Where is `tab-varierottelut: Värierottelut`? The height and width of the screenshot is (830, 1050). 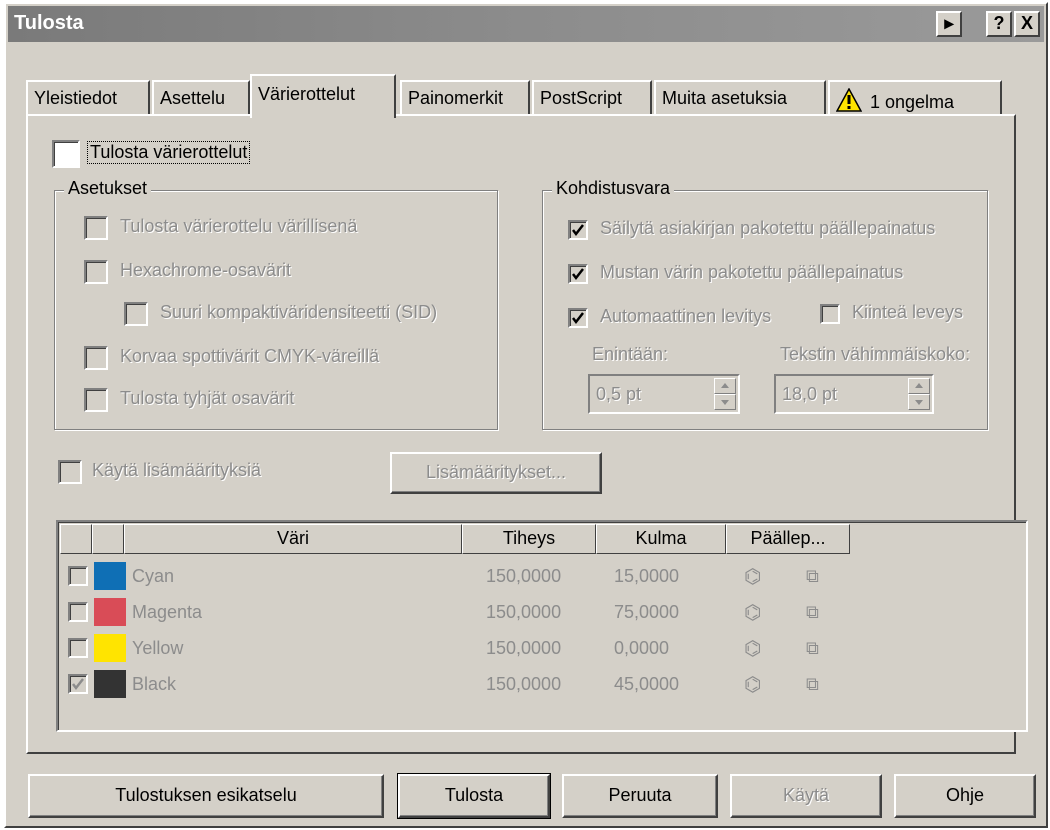
tab-varierottelut: Värierottelut is located at coordinates (323, 96).